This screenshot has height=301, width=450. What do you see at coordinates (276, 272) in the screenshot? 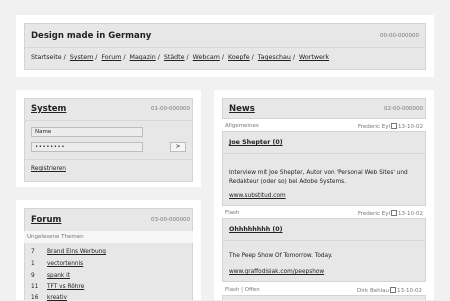
I see `news-item-link: www.graffodisiak.com/peepshow` at bounding box center [276, 272].